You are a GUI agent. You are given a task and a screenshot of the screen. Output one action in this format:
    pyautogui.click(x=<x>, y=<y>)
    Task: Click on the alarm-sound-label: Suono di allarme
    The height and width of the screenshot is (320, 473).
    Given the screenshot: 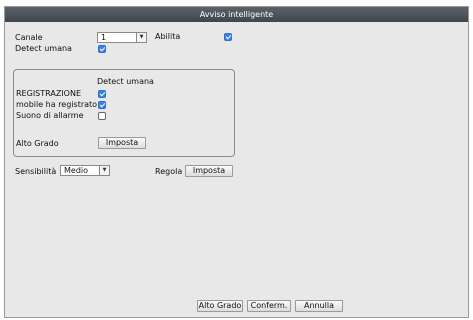 What is the action you would take?
    pyautogui.click(x=50, y=115)
    